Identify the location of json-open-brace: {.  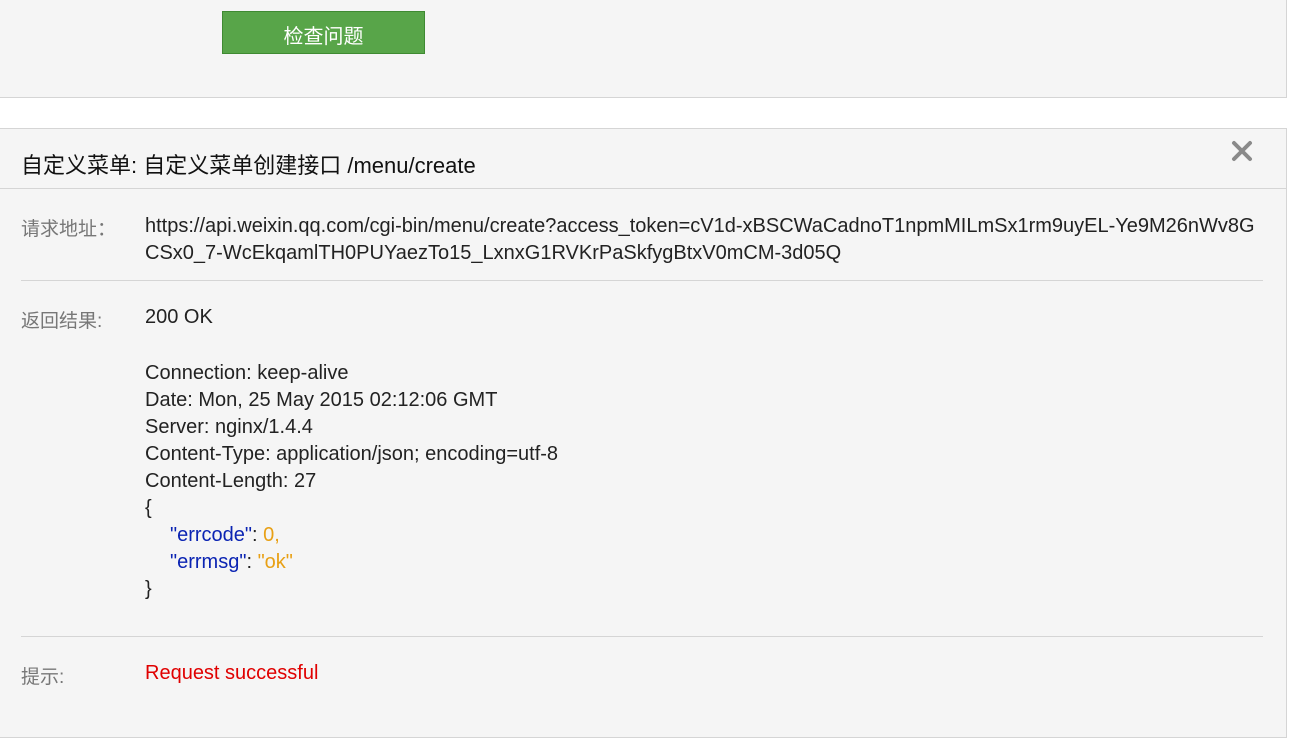
(148, 508).